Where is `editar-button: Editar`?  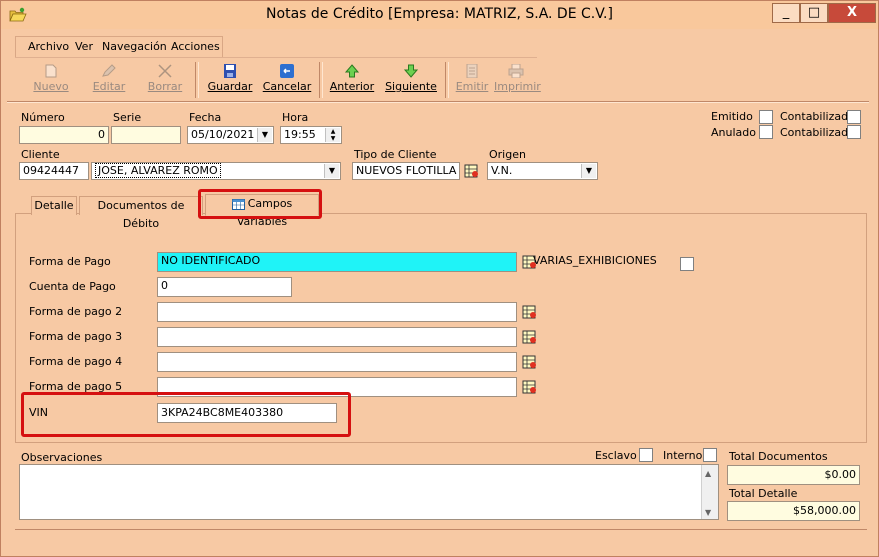 editar-button: Editar is located at coordinates (109, 79).